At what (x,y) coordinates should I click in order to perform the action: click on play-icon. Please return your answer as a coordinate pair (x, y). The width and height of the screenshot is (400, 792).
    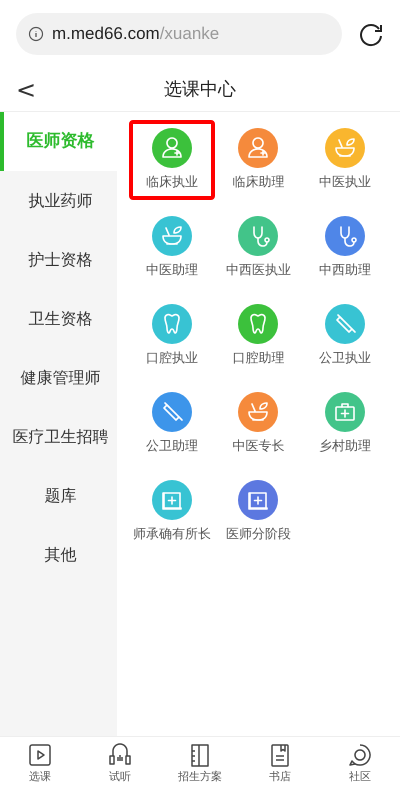
    Looking at the image, I should click on (40, 755).